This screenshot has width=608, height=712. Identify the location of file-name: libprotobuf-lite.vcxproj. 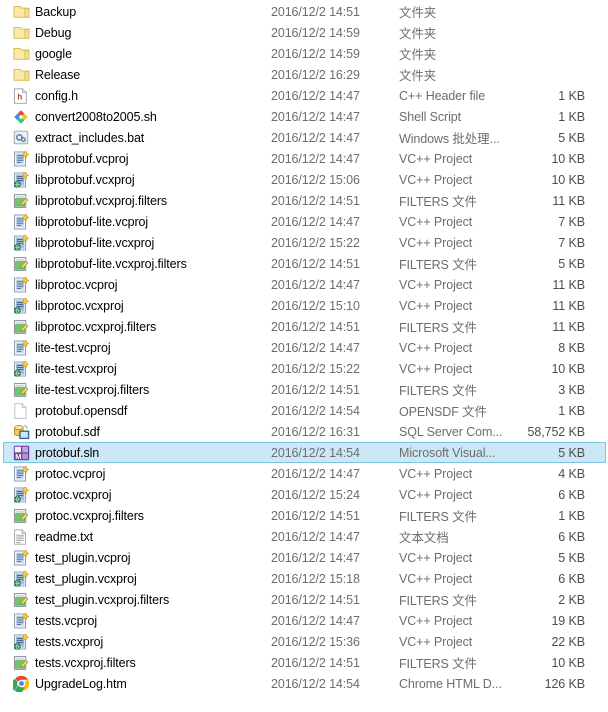
(95, 242).